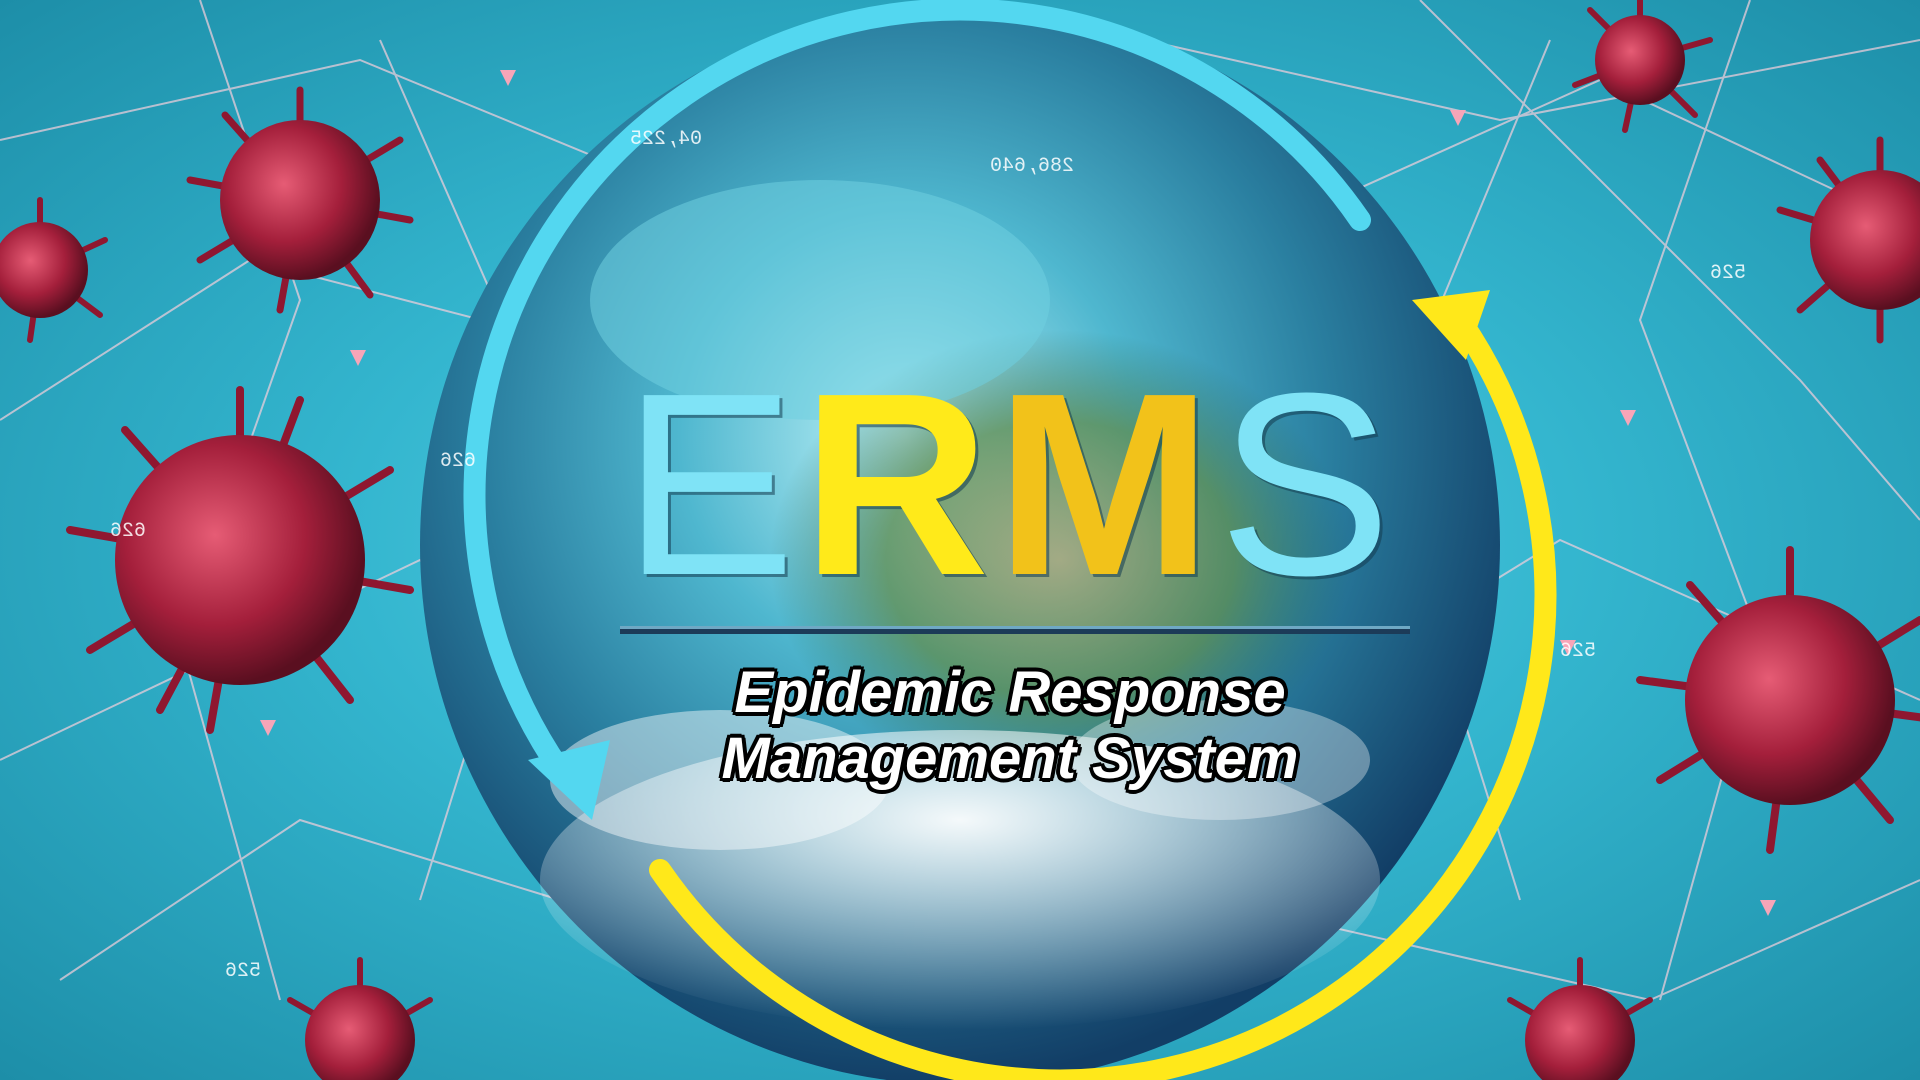  I want to click on logo-letter-s: S, so click(1308, 485).